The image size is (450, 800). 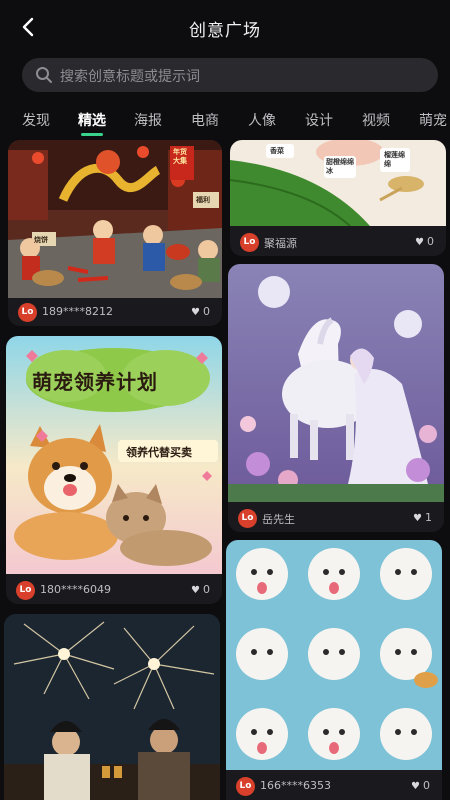 What do you see at coordinates (115, 219) in the screenshot?
I see `card-image-new-year-market: 年货大集 烧饼 福利` at bounding box center [115, 219].